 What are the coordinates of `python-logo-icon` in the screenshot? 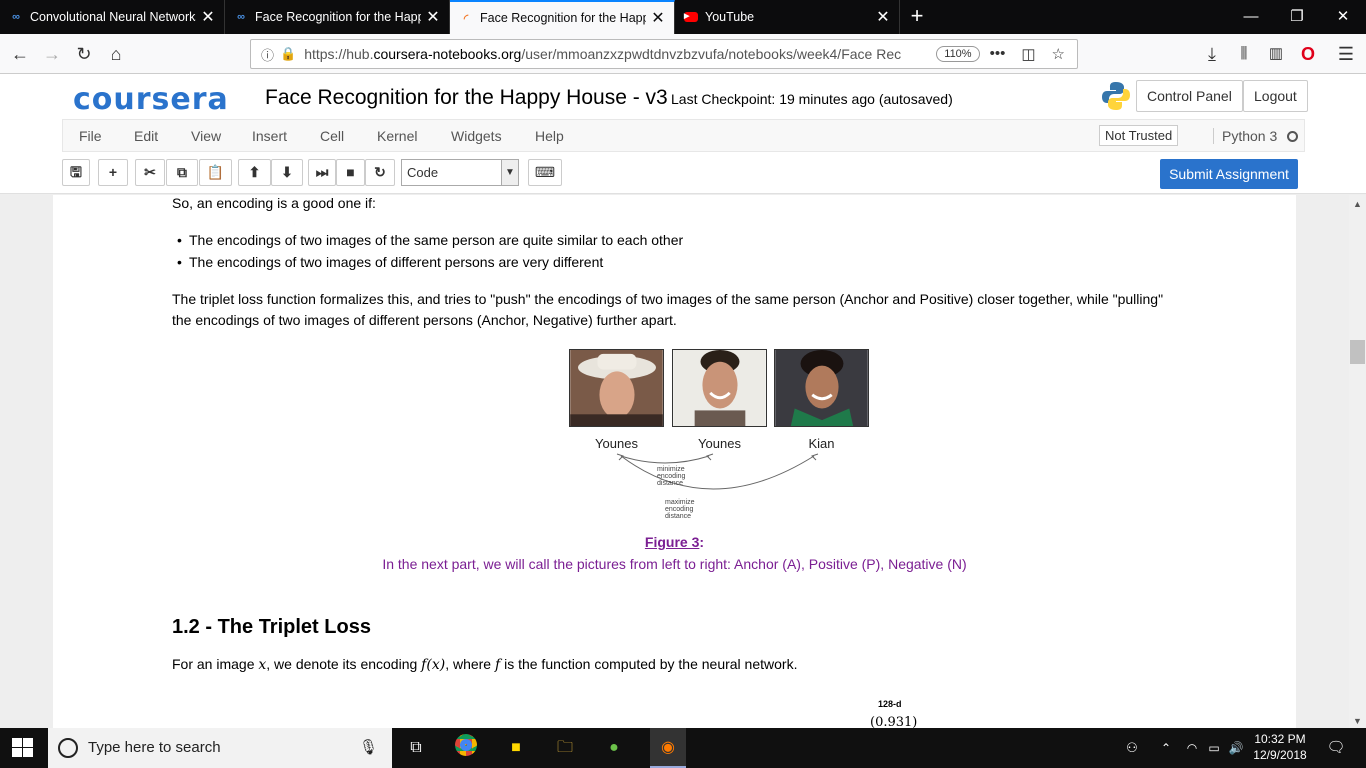 It's located at (1116, 96).